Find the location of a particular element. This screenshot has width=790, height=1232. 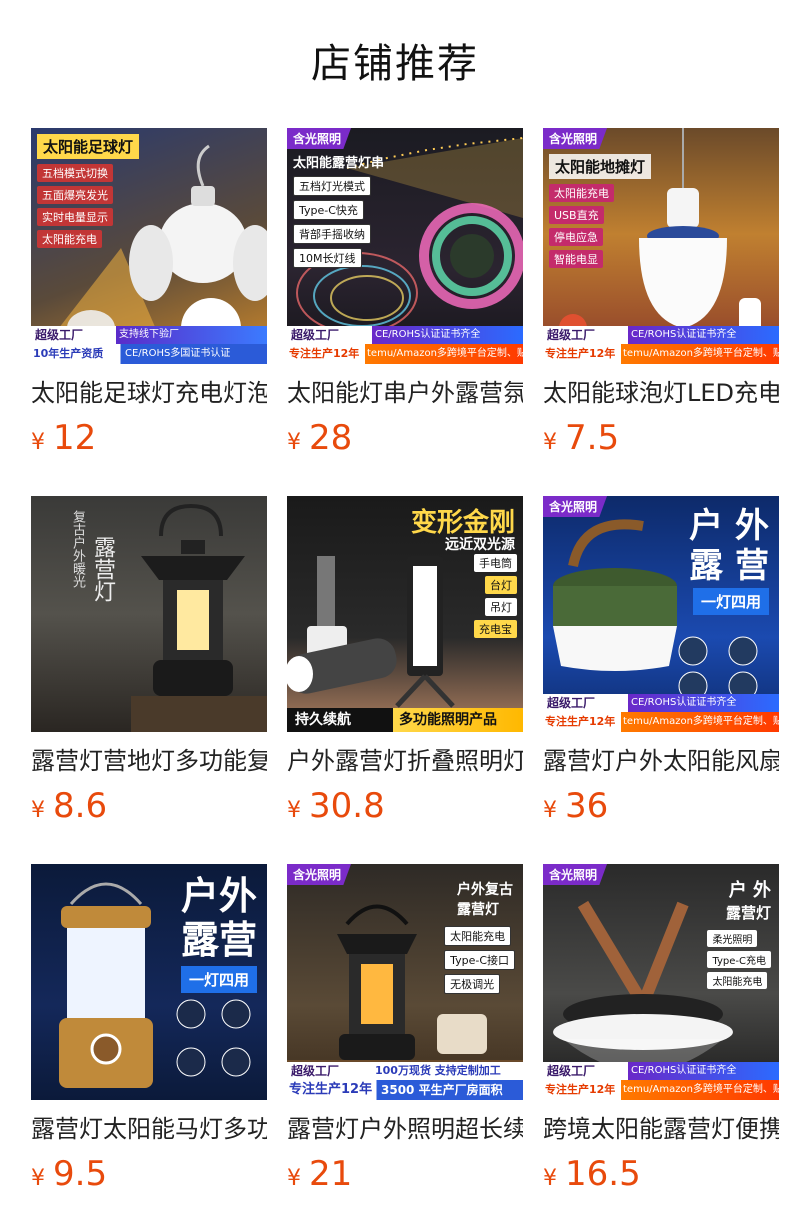

banner-top: 100万现货 支持定制加工 is located at coordinates (438, 1070).